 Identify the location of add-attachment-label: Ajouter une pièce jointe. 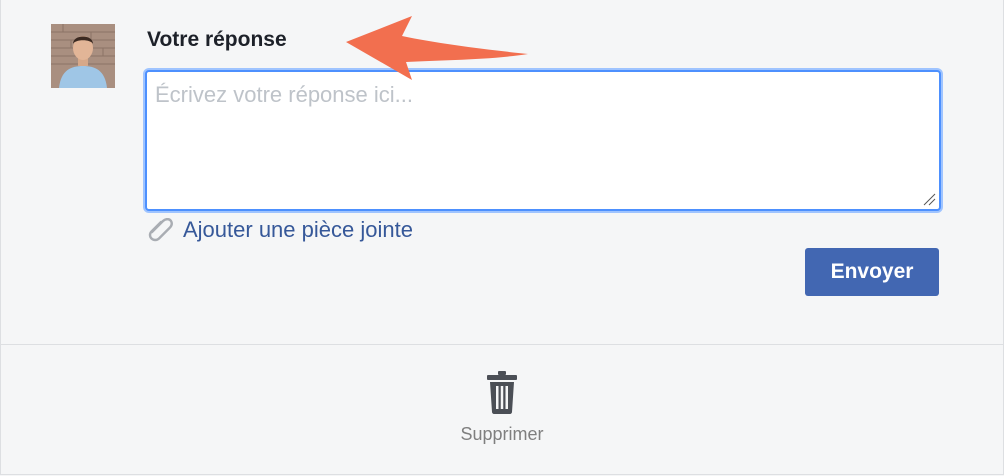
(298, 229).